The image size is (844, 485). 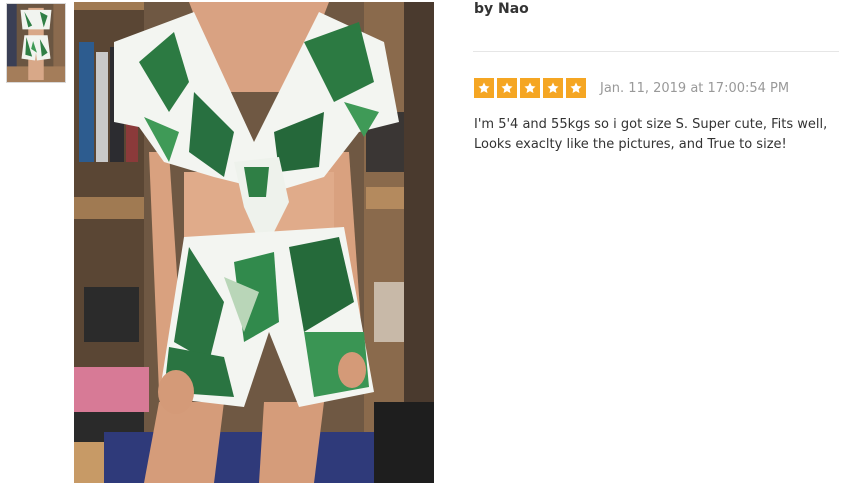 I want to click on divider, so click(x=656, y=51).